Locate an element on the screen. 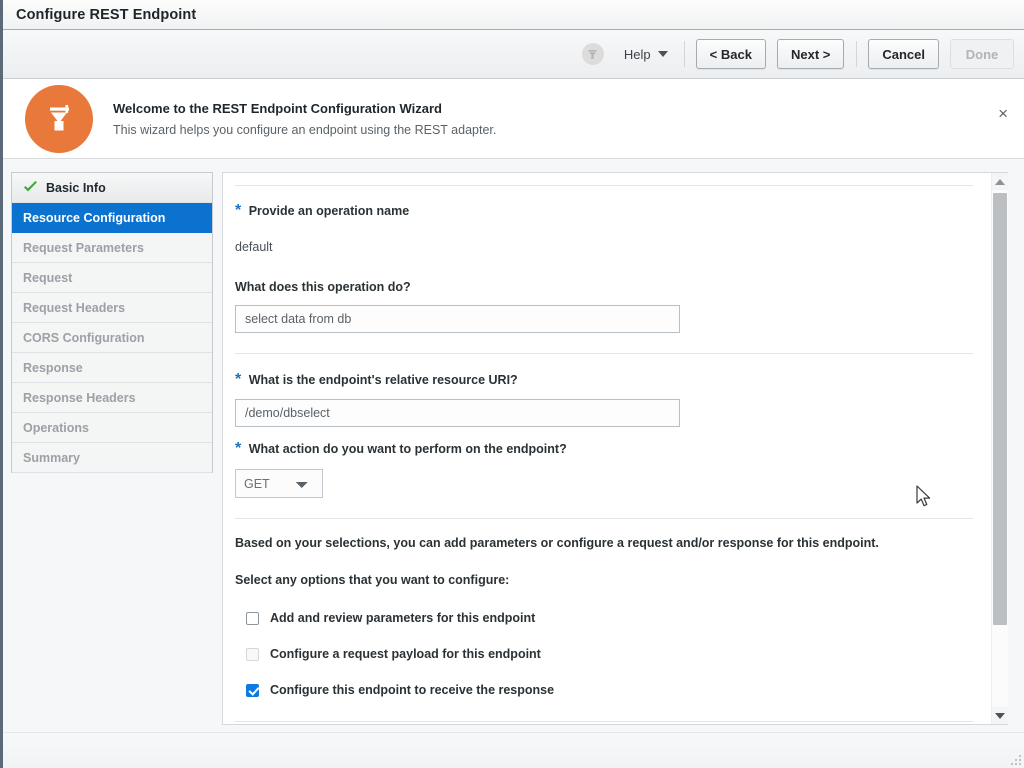  scrollbar-track is located at coordinates (999, 448).